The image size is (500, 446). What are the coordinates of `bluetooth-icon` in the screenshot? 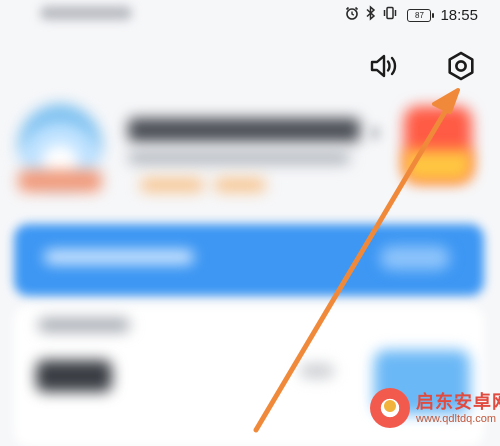 It's located at (371, 15).